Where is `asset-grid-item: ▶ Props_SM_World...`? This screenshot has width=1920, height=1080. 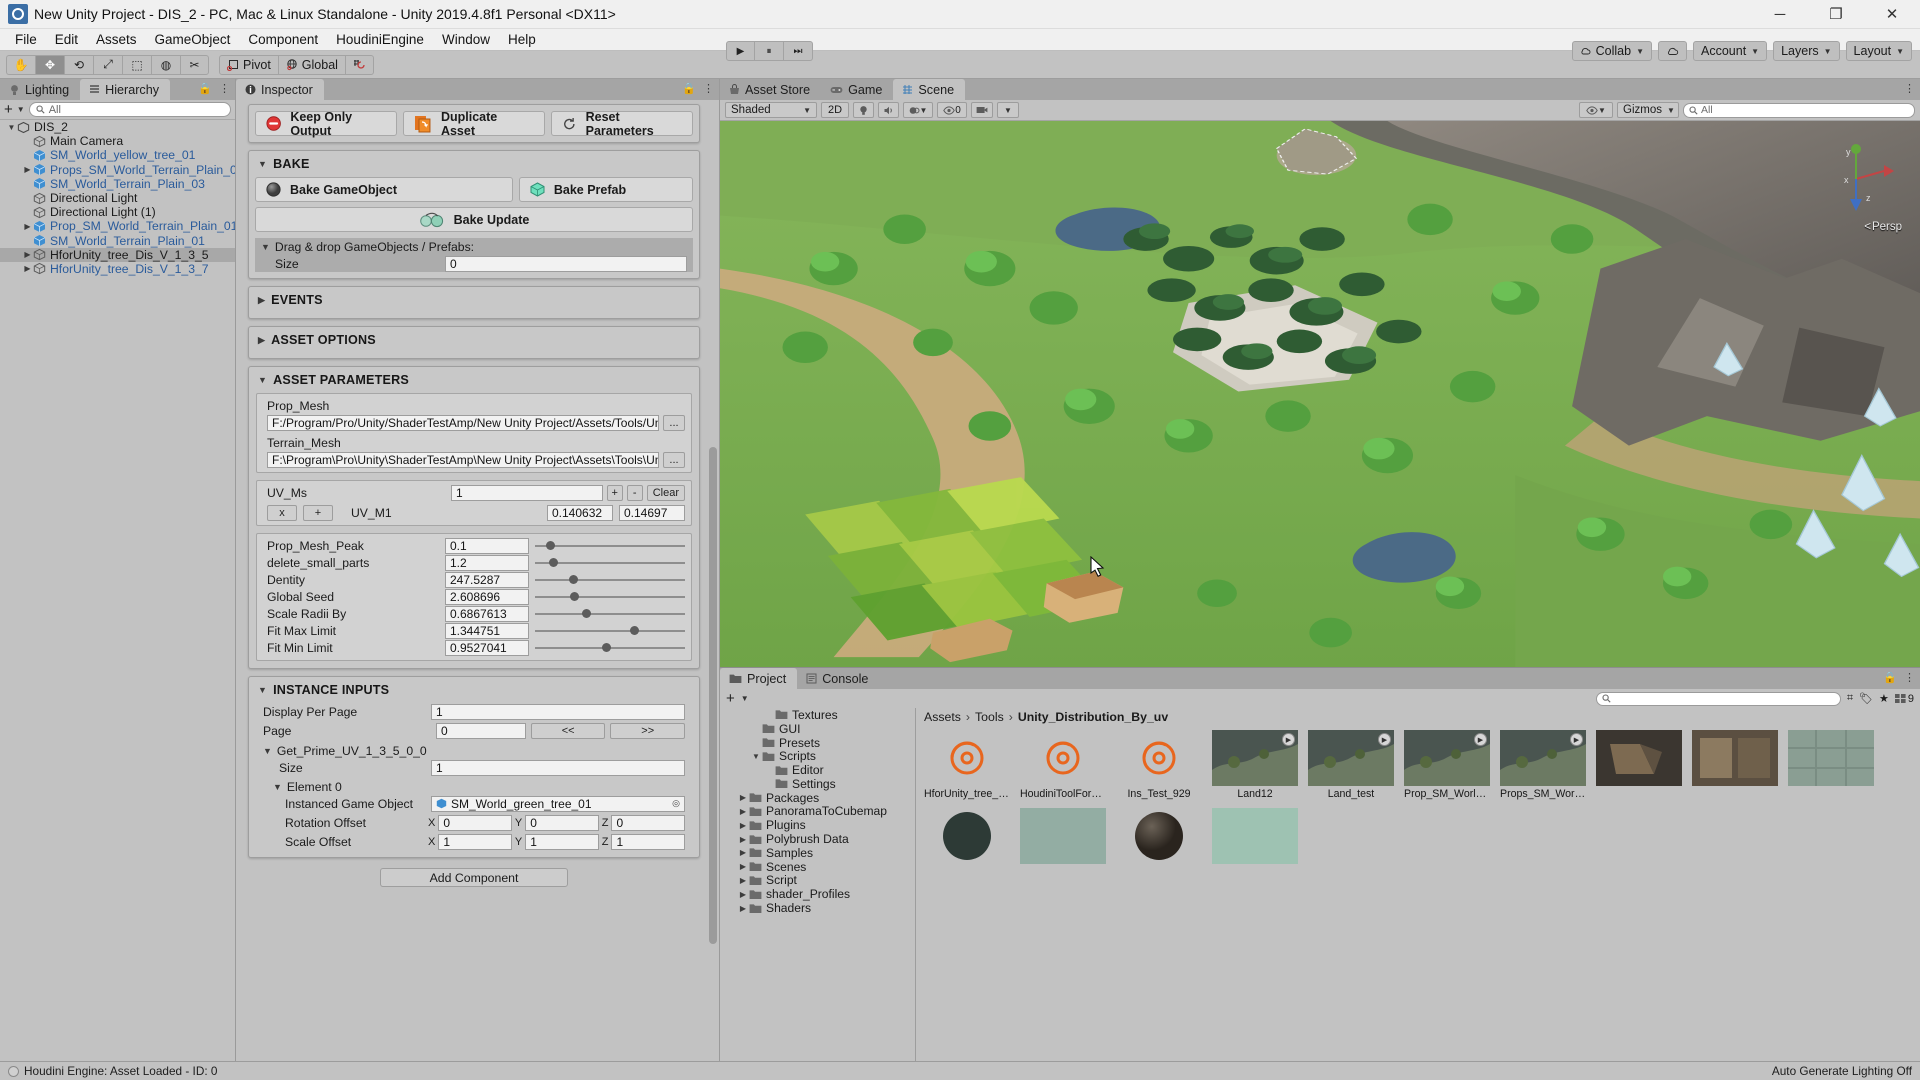
asset-grid-item: ▶ Props_SM_World... is located at coordinates (1543, 765).